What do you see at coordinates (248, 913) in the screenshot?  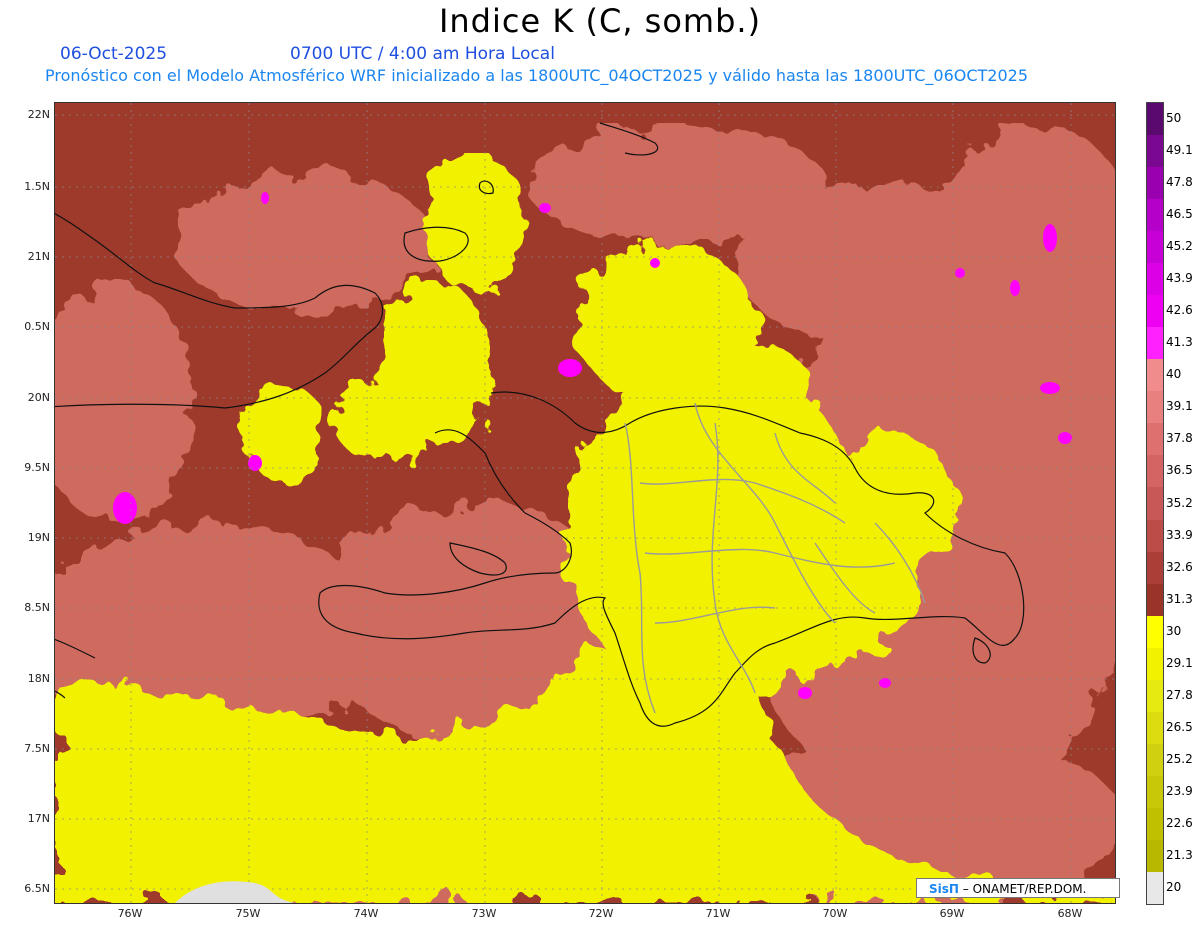 I see `lon-label-75w: 75W` at bounding box center [248, 913].